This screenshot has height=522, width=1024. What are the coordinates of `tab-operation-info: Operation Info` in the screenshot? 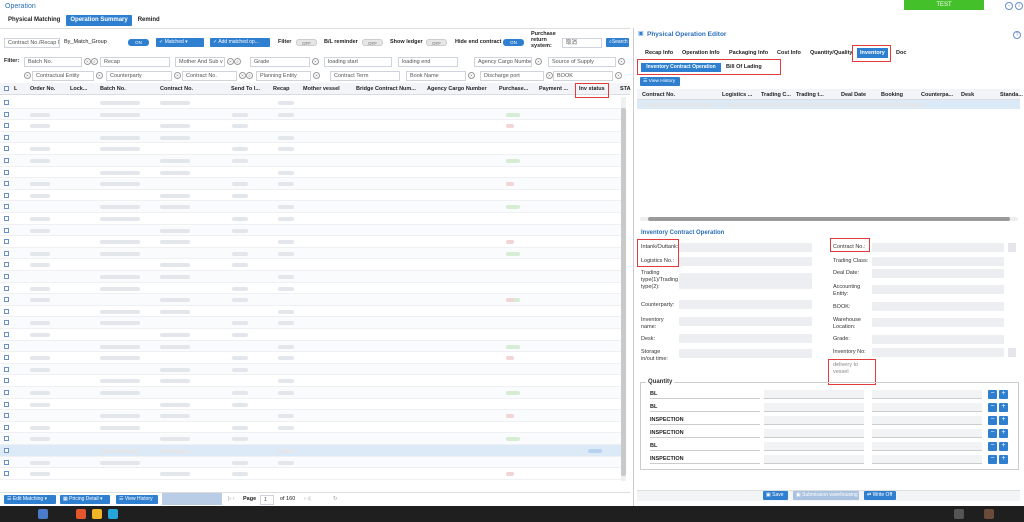 It's located at (701, 53).